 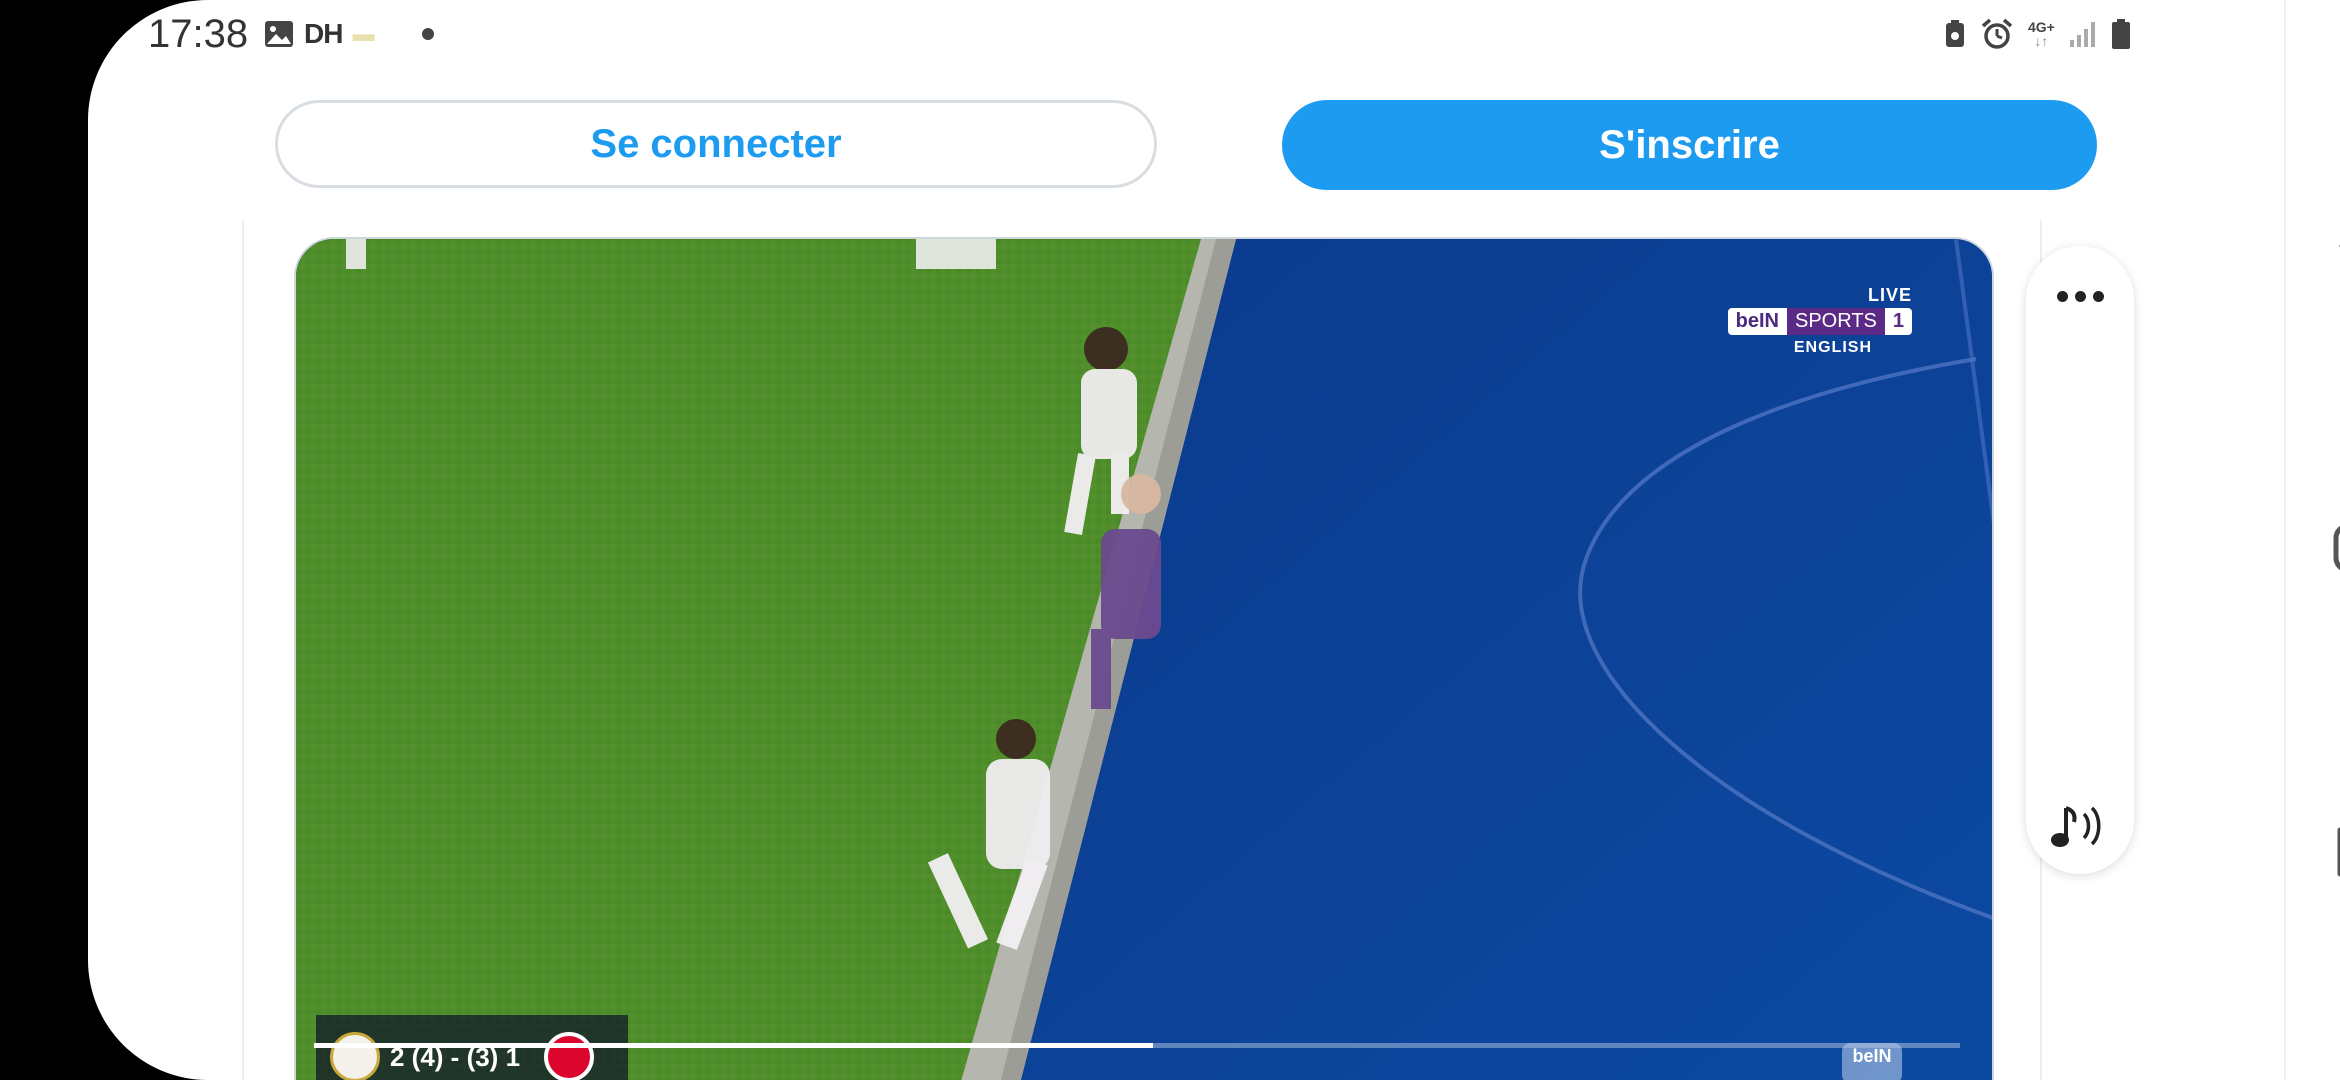 I want to click on bein-logo: beIN SPORTS 1, so click(x=1819, y=321).